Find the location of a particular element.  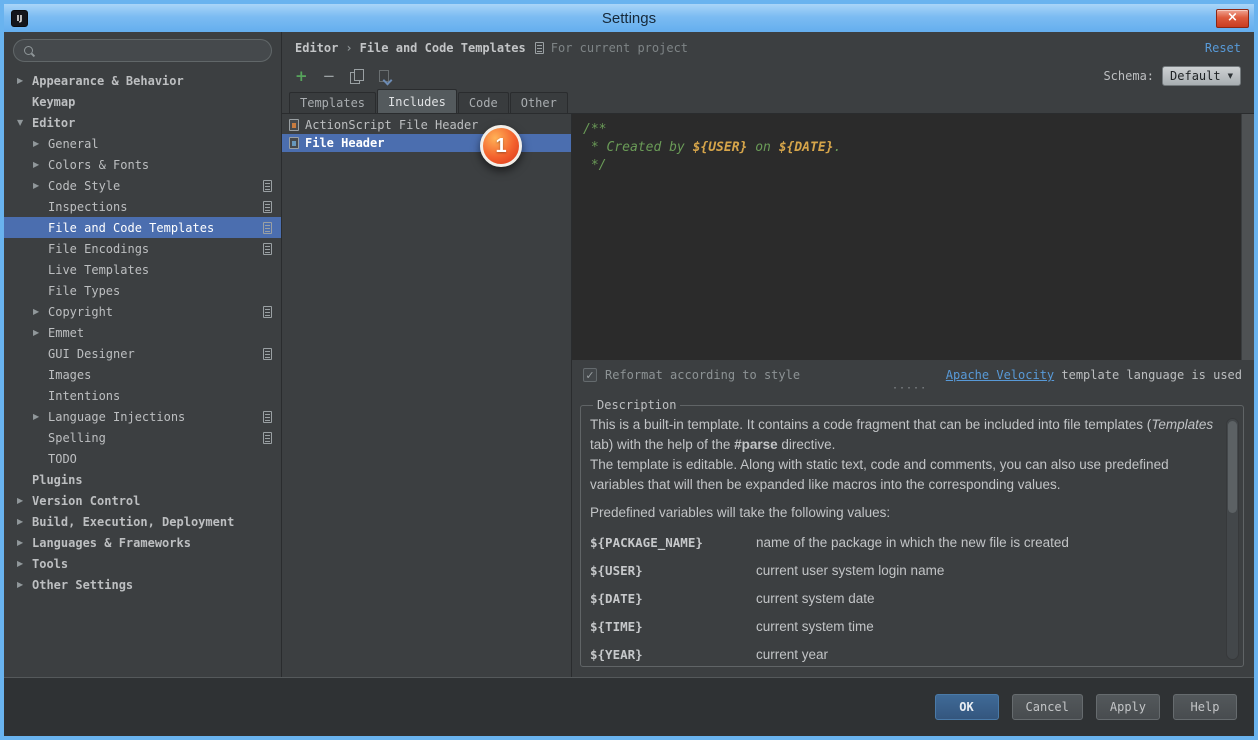

sidebar-item-editor-general: ▶ General is located at coordinates (142, 143).